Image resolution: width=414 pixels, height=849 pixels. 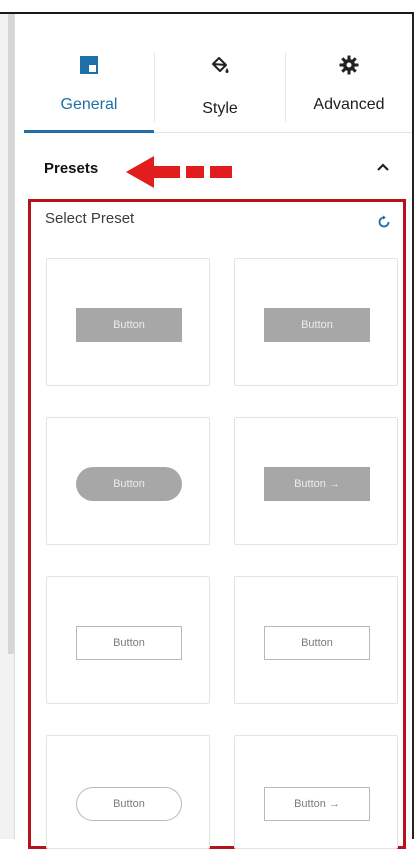 What do you see at coordinates (349, 84) in the screenshot?
I see `tab-advanced: Advanced` at bounding box center [349, 84].